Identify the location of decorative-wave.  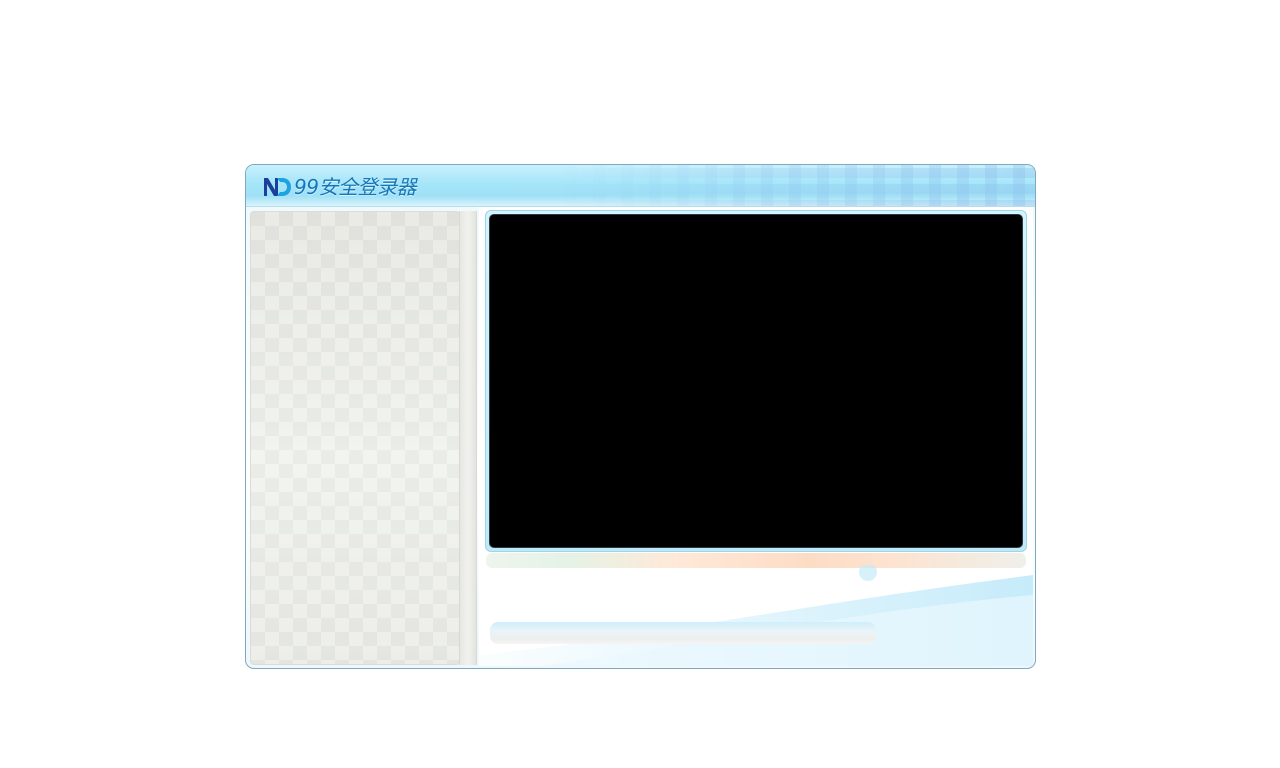
(756, 615).